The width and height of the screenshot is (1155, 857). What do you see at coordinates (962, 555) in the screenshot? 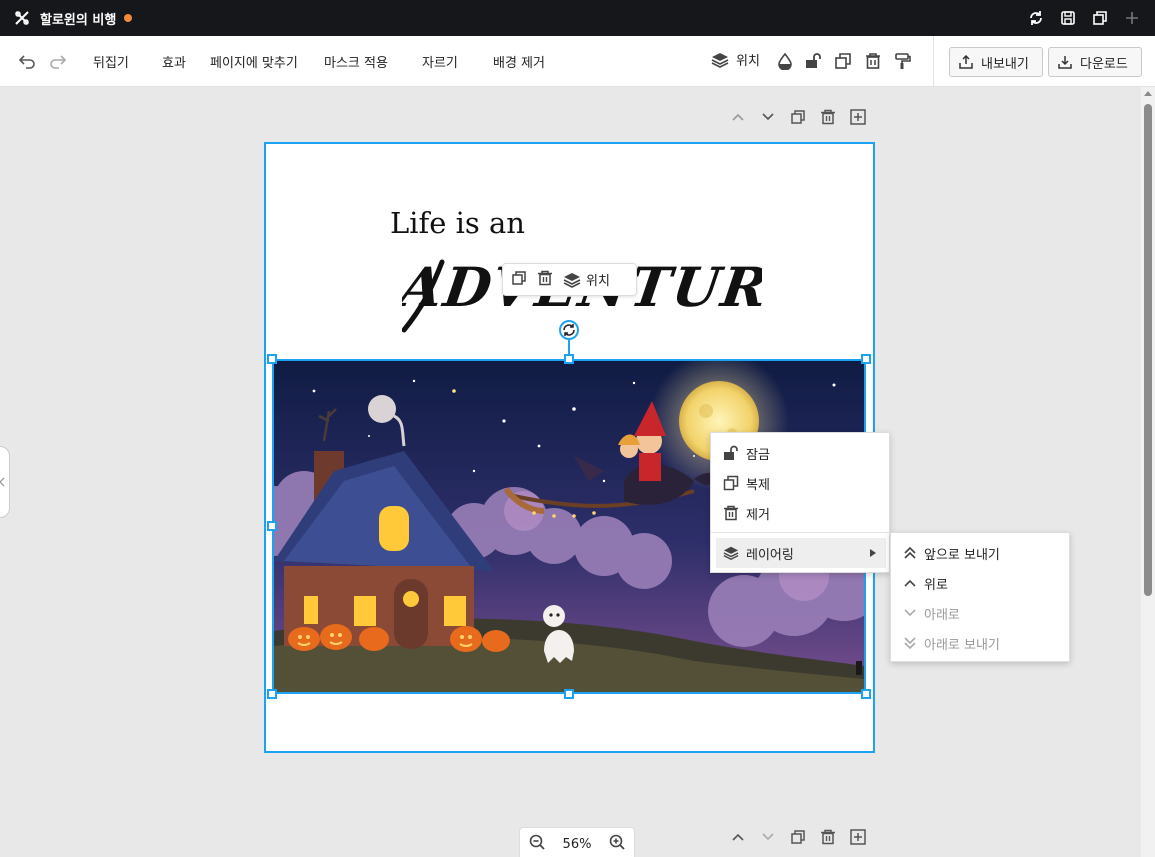
I see `submenu-item-label: 앞으로 보내기` at bounding box center [962, 555].